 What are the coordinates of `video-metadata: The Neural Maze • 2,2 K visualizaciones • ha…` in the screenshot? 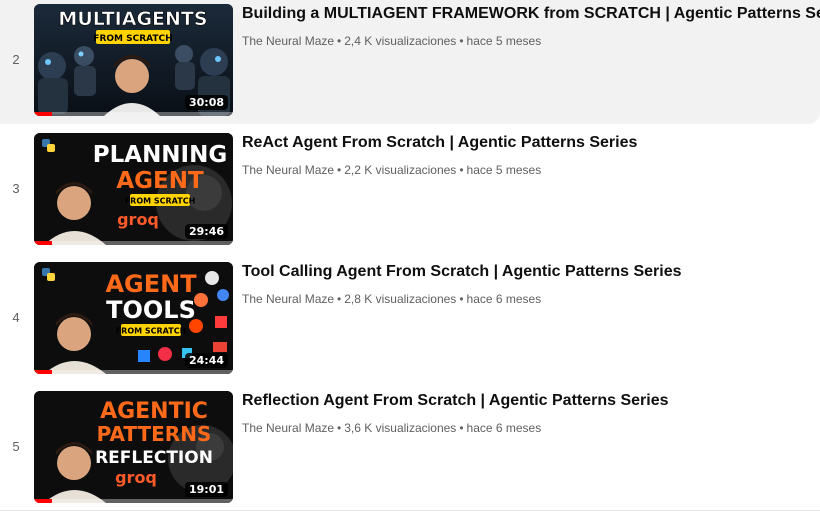 It's located at (527, 170).